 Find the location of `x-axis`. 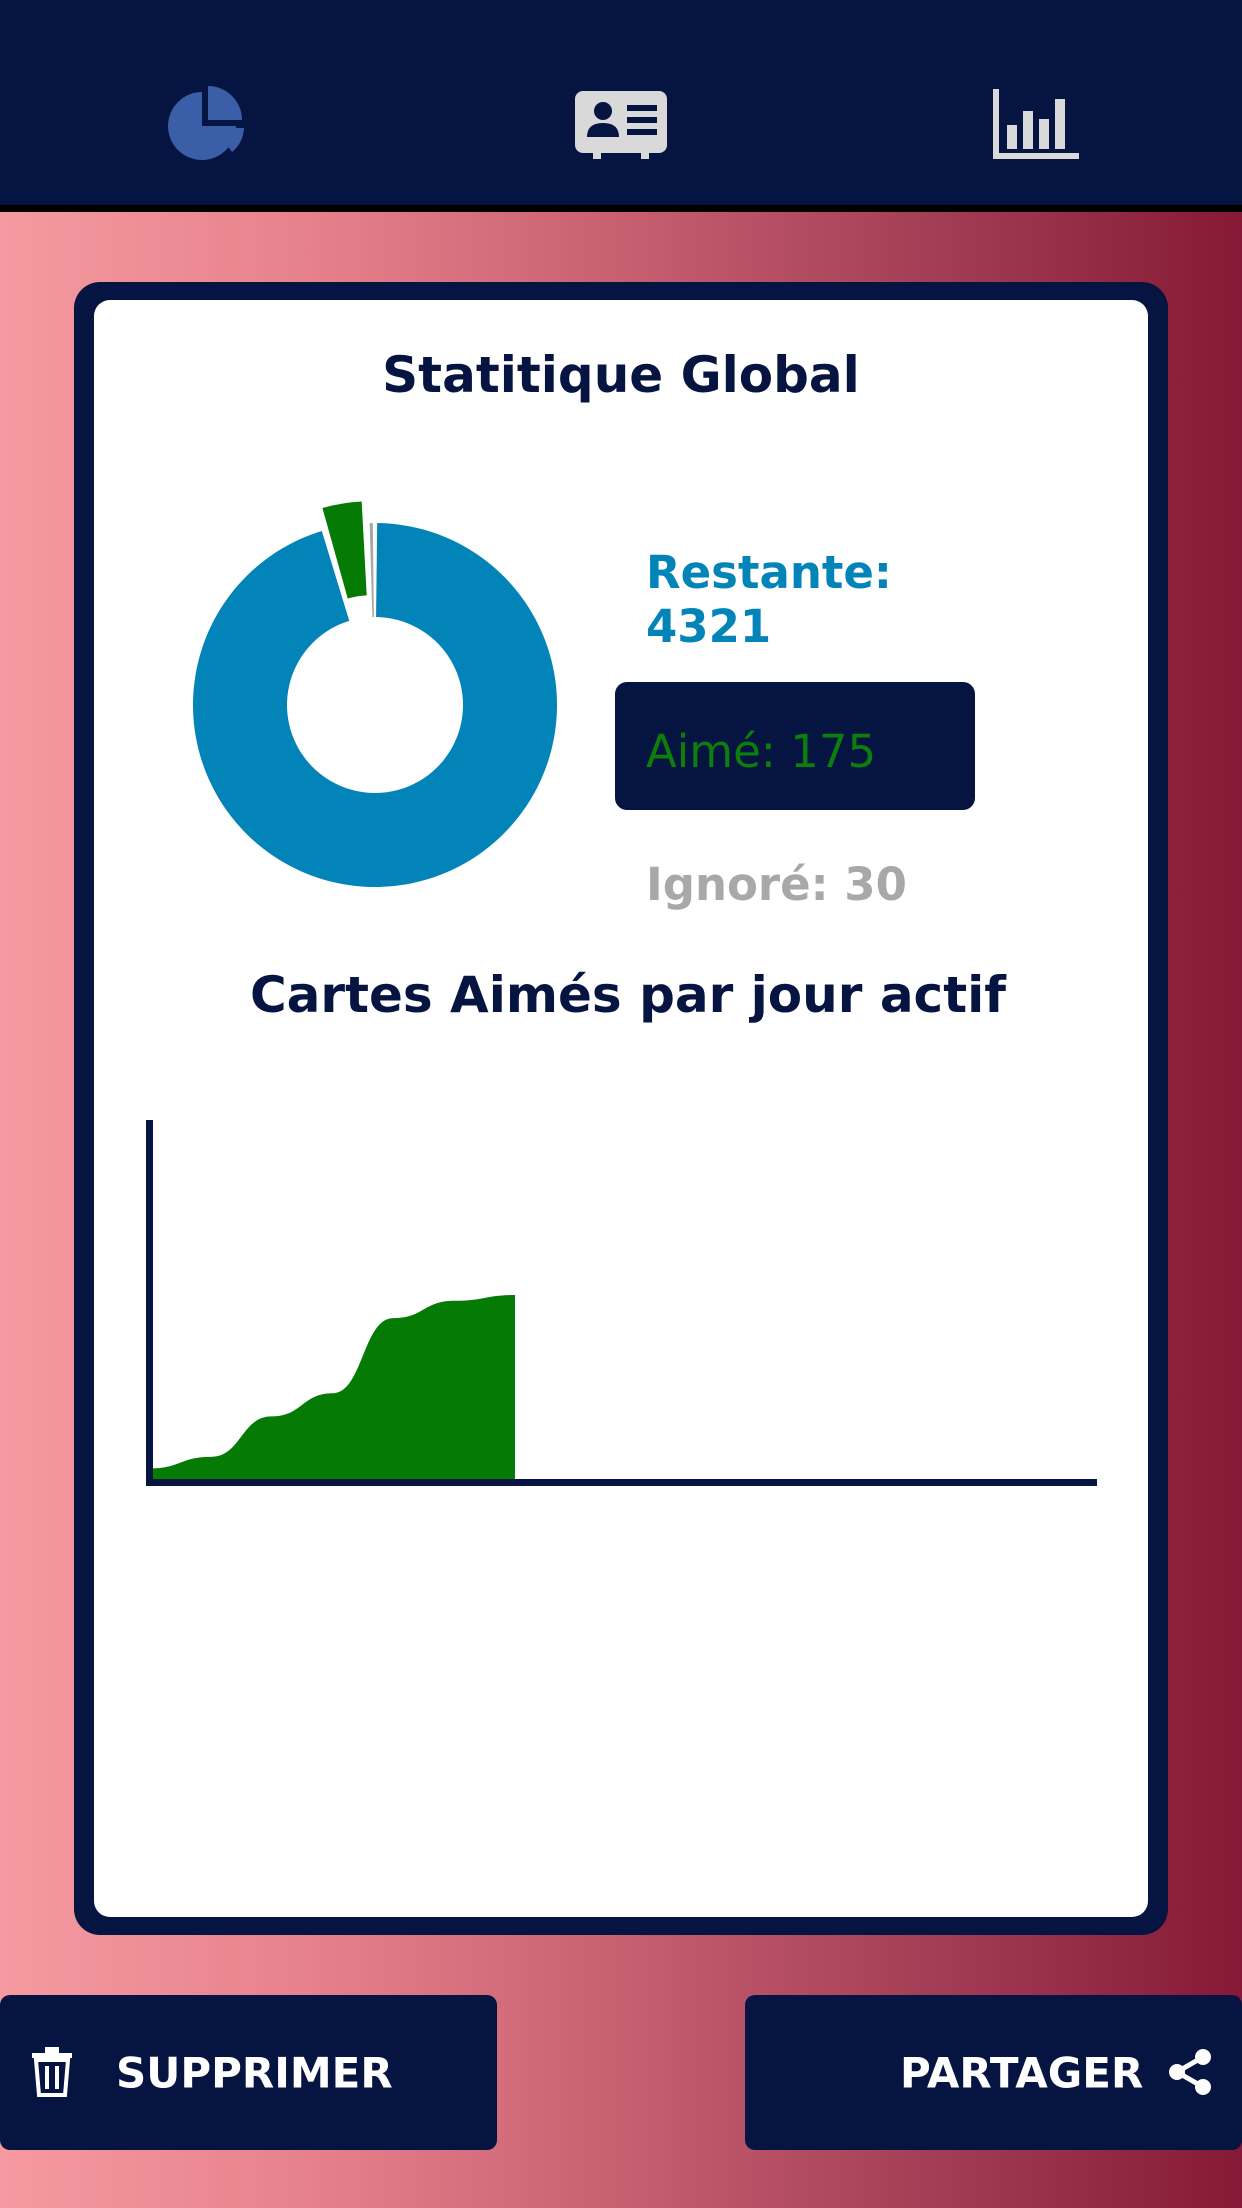

x-axis is located at coordinates (621, 1482).